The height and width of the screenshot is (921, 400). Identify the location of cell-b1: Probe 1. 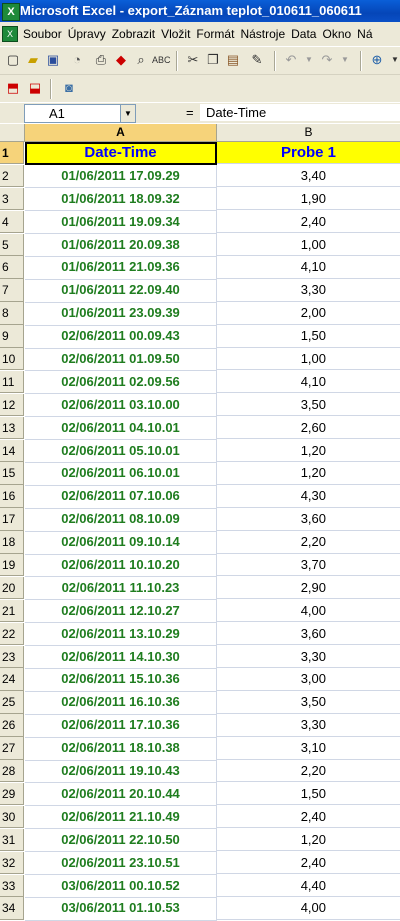
(308, 153).